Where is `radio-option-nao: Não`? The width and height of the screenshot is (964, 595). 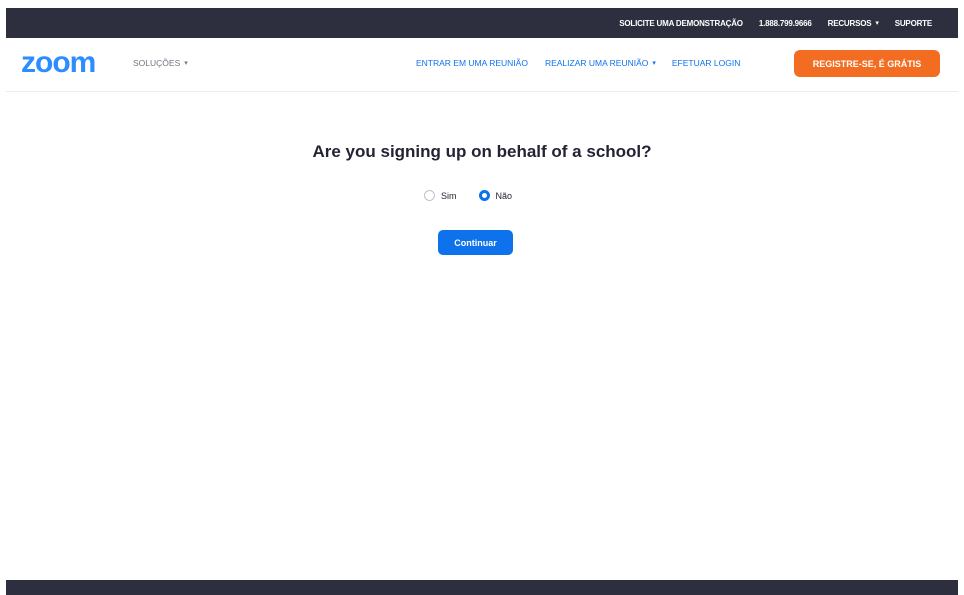 radio-option-nao: Não is located at coordinates (495, 195).